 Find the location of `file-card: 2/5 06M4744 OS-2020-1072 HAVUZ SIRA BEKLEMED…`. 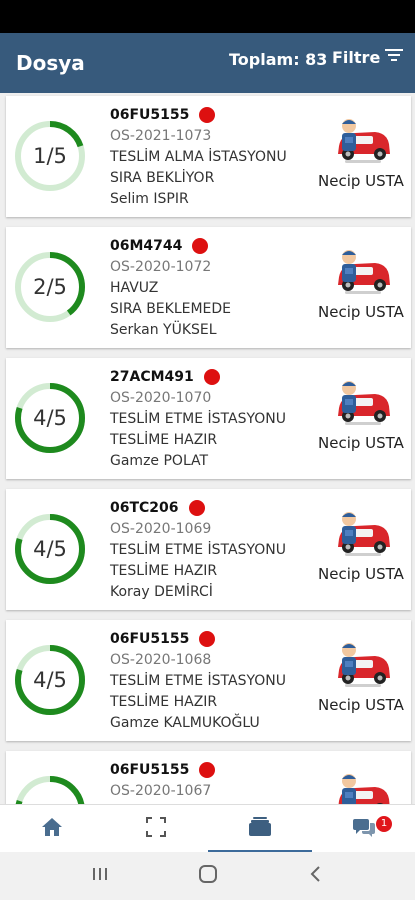

file-card: 2/5 06M4744 OS-2020-1072 HAVUZ SIRA BEKLEMED… is located at coordinates (208, 287).